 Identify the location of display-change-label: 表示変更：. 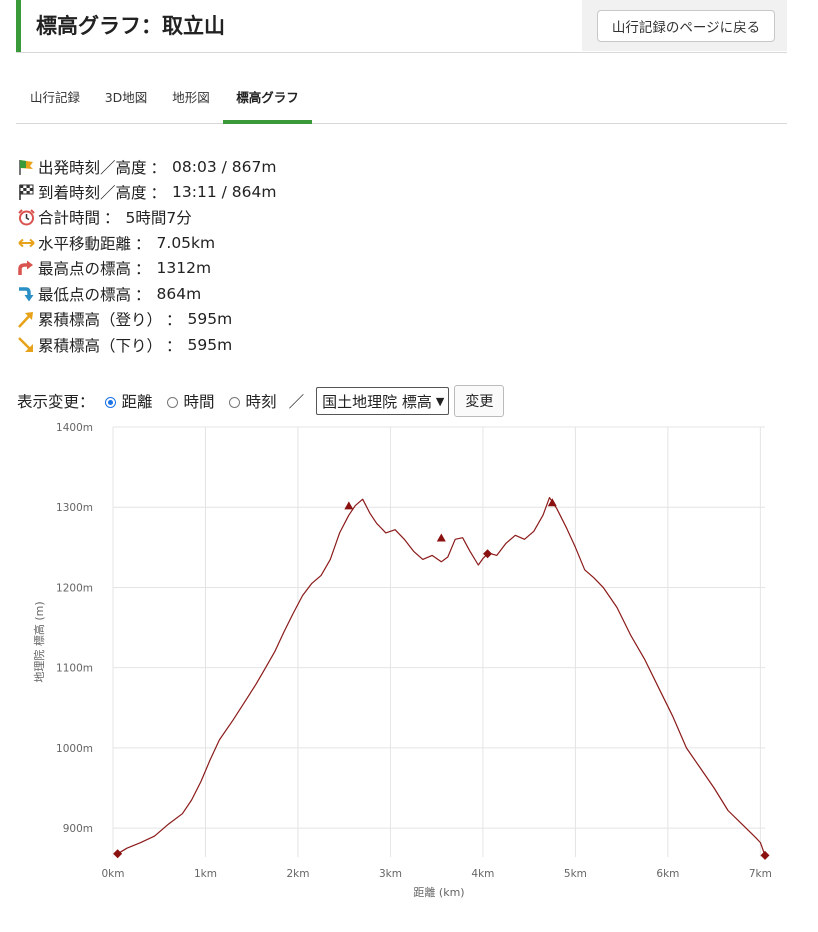
(56, 402).